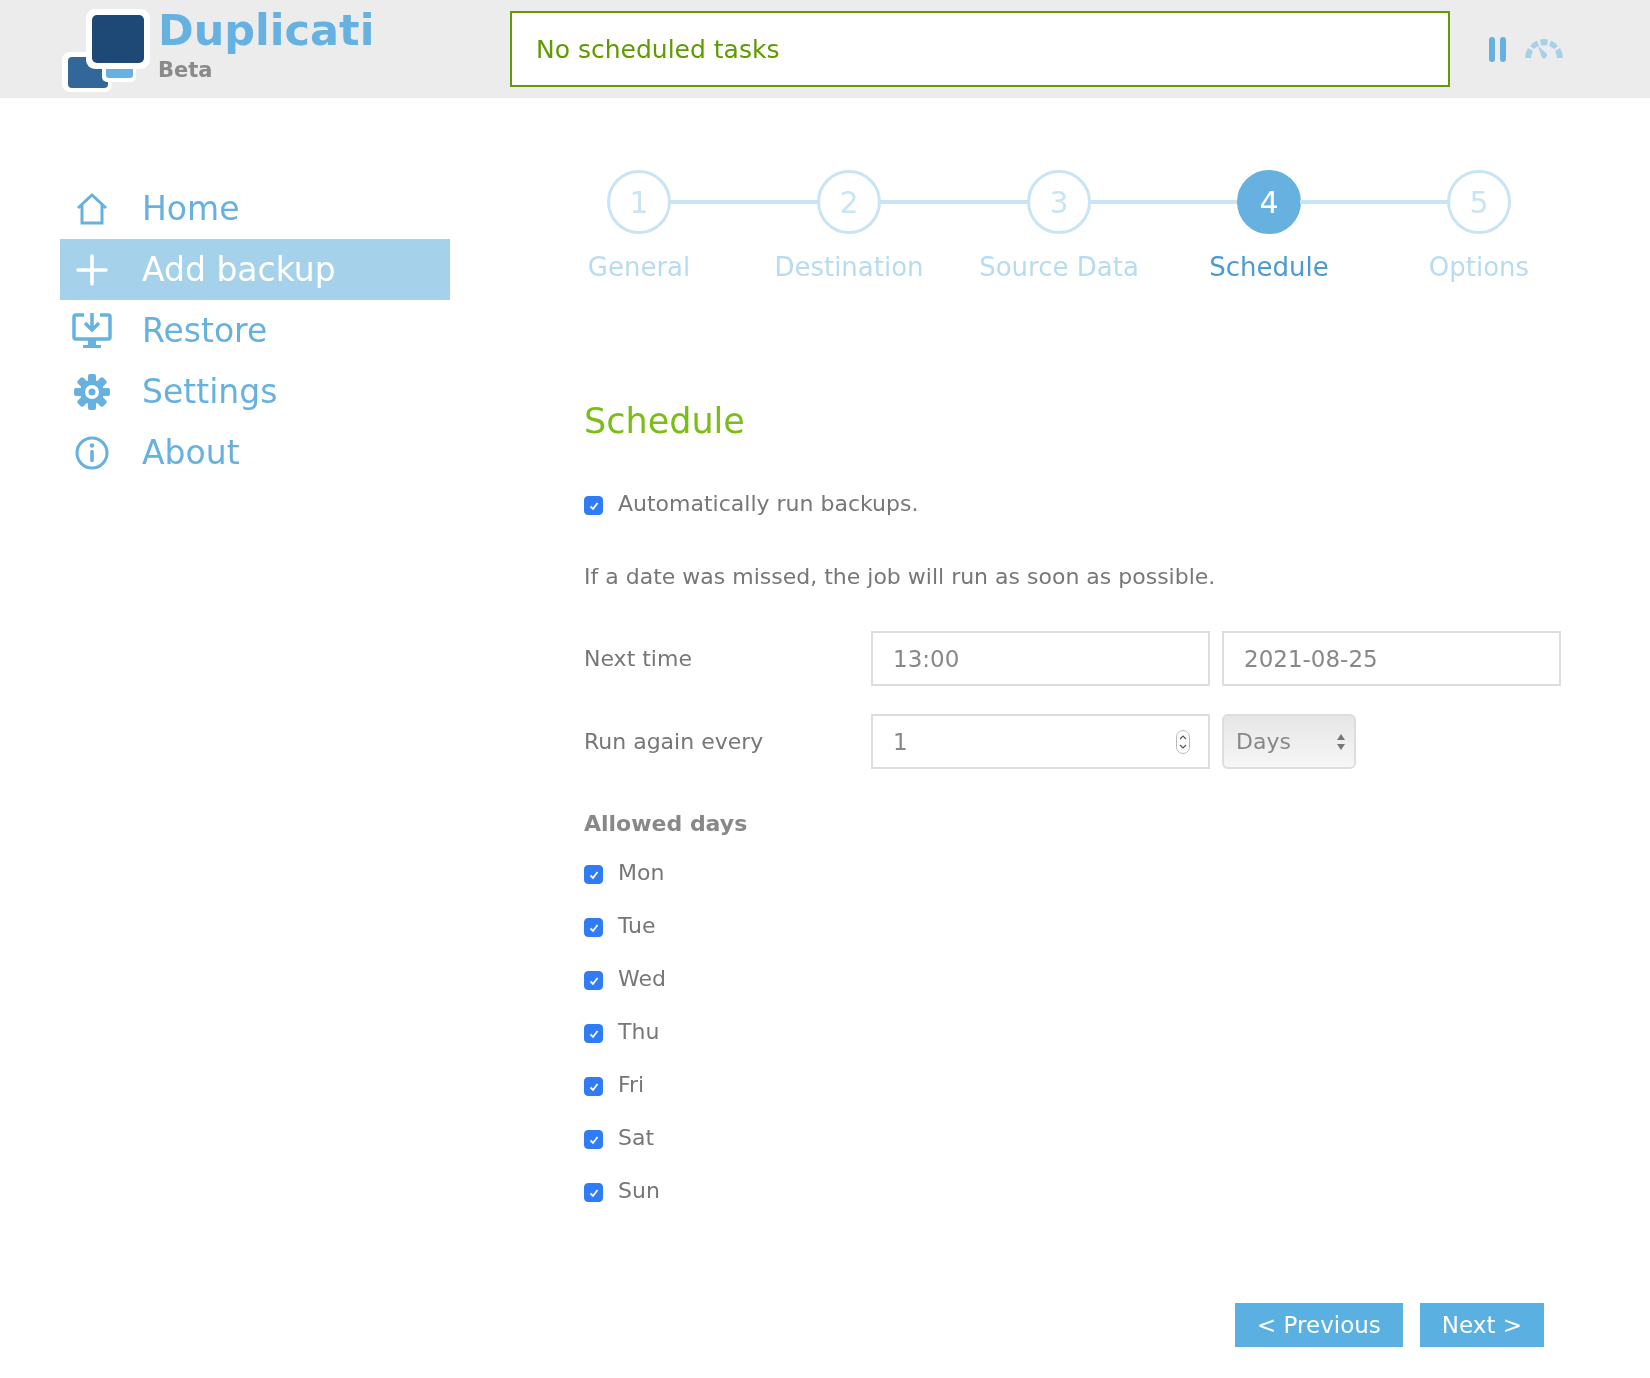  Describe the element at coordinates (639, 1031) in the screenshot. I see `checkbox-label: Thu` at that location.